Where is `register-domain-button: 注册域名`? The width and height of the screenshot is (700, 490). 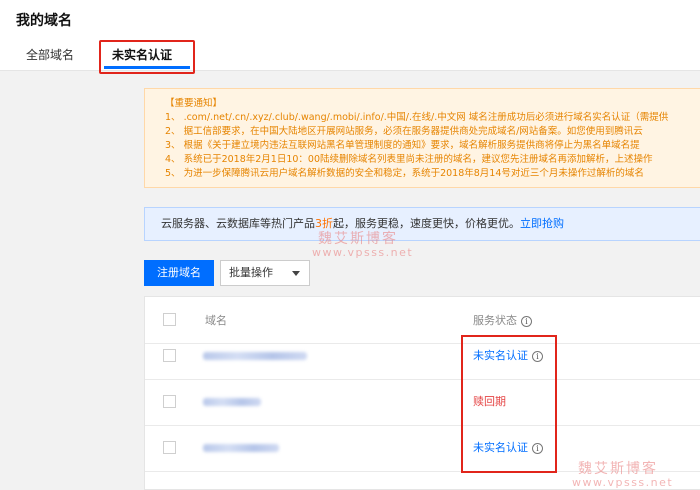 register-domain-button: 注册域名 is located at coordinates (179, 273).